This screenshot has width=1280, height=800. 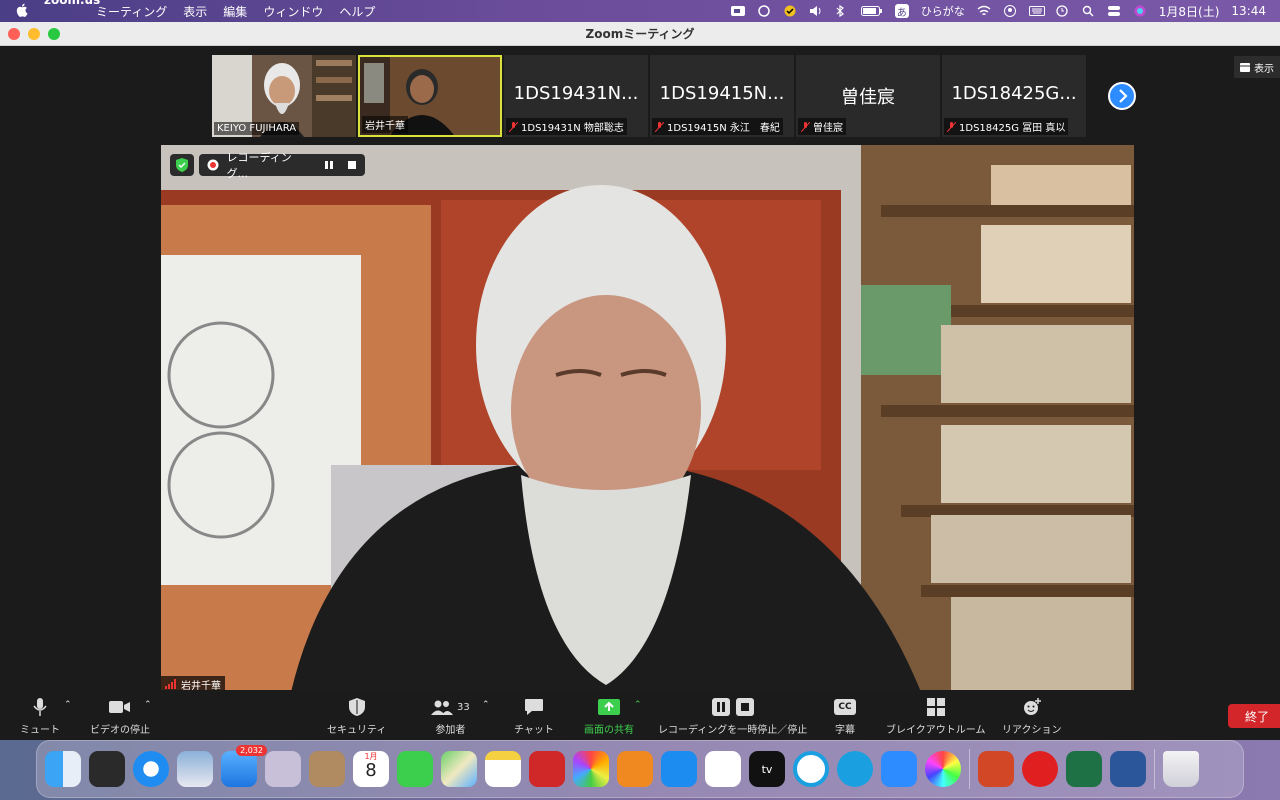 What do you see at coordinates (486, 705) in the screenshot?
I see `participants-options-chevron-icon: ⌃` at bounding box center [486, 705].